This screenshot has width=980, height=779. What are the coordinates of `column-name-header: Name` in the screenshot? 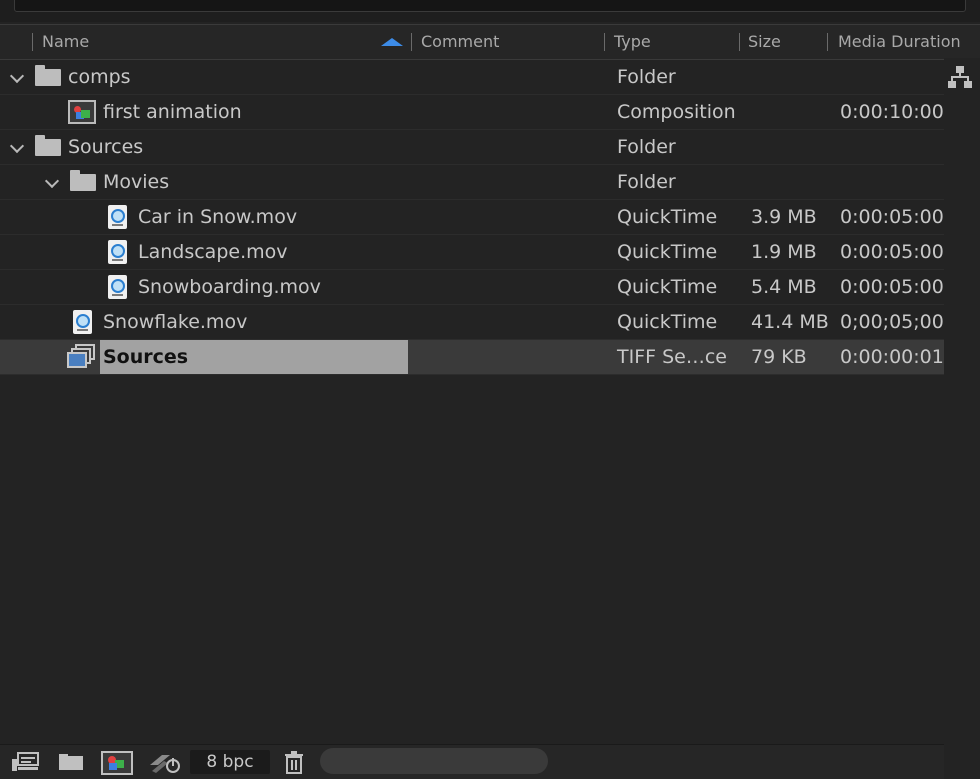 It's located at (65, 41).